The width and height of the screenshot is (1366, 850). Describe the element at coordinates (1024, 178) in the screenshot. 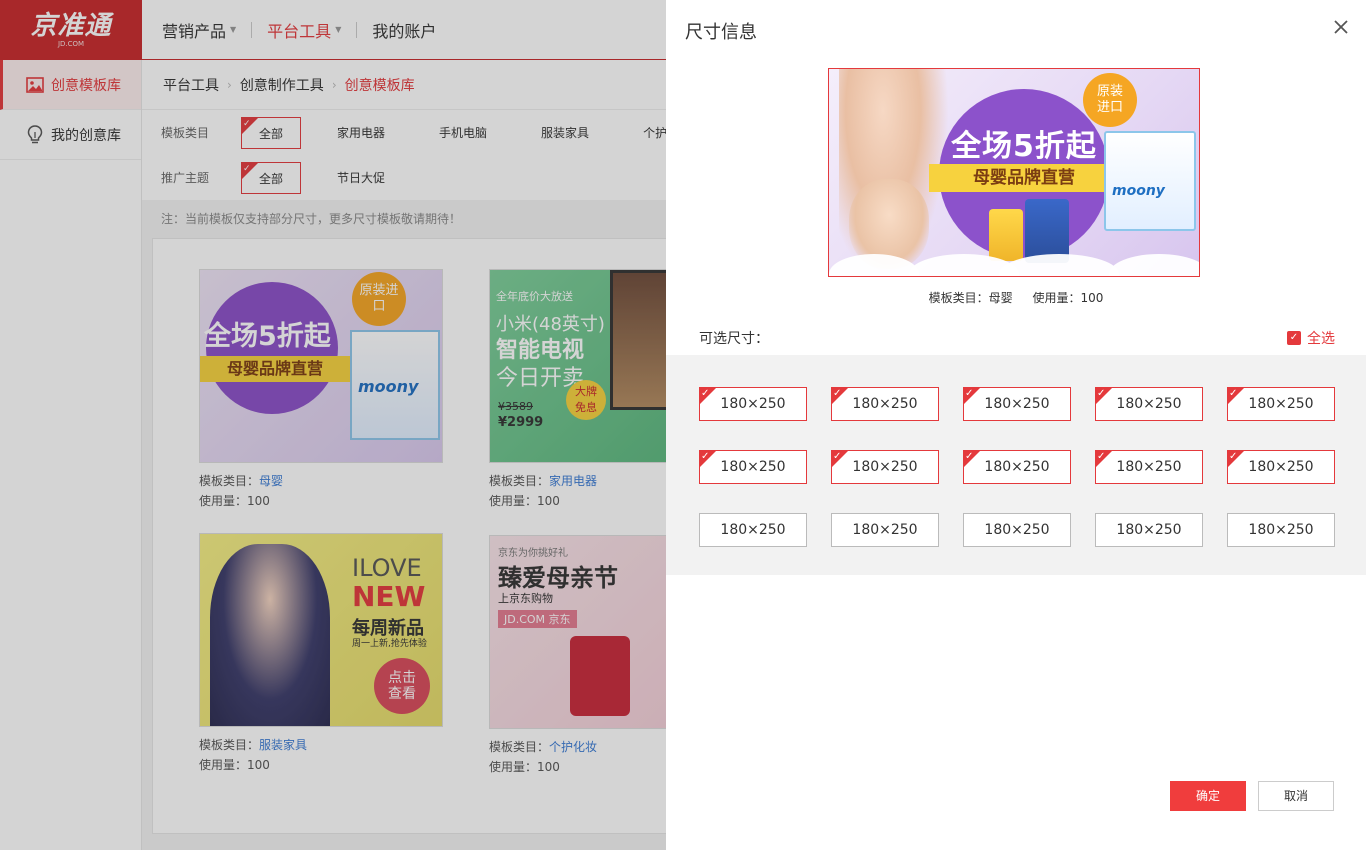

I see `preview-ribbon: 母婴品牌直营` at that location.